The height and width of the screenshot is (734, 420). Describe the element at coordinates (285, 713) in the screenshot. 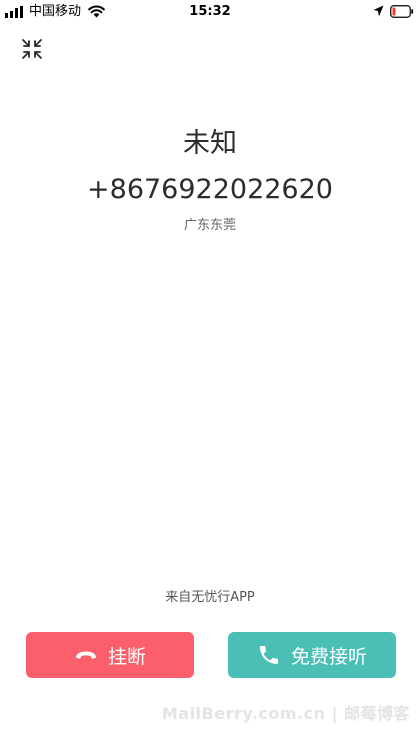

I see `watermark: MailBerry.com.cn | 邮莓博客` at that location.